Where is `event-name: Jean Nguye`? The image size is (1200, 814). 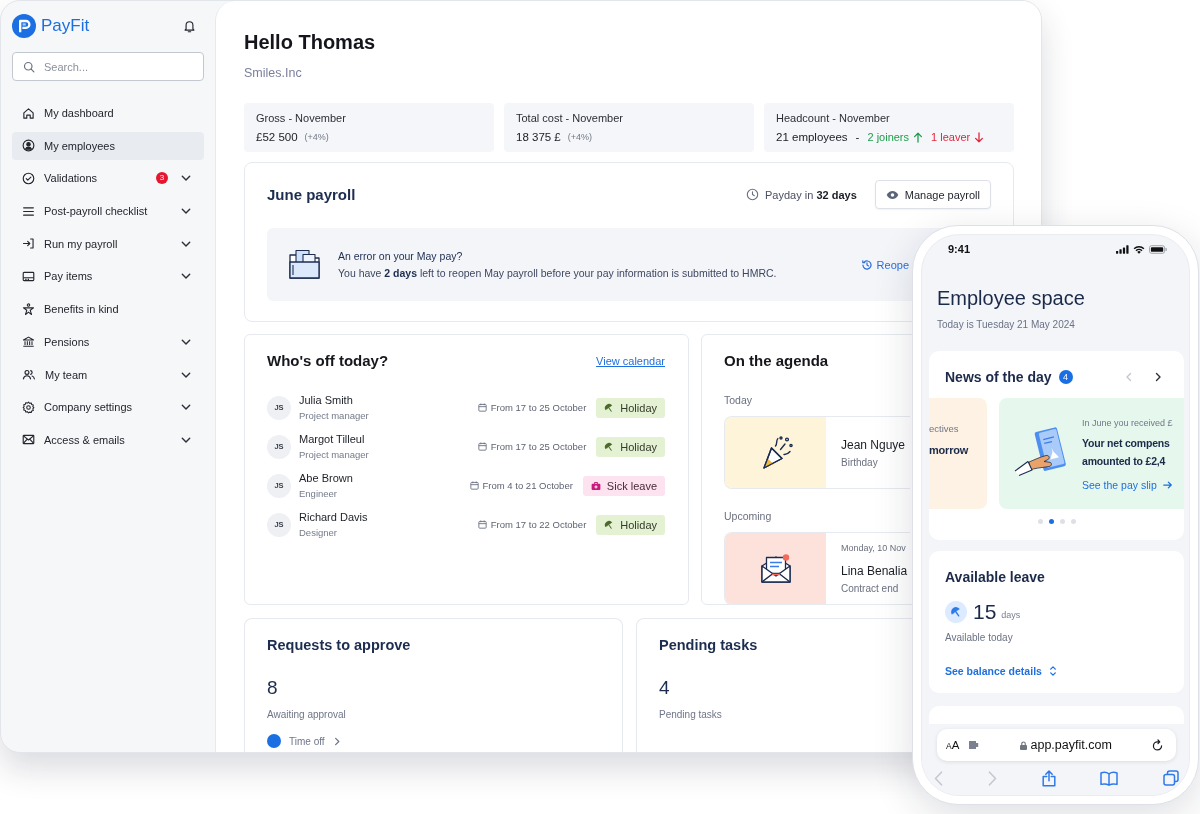 event-name: Jean Nguye is located at coordinates (873, 444).